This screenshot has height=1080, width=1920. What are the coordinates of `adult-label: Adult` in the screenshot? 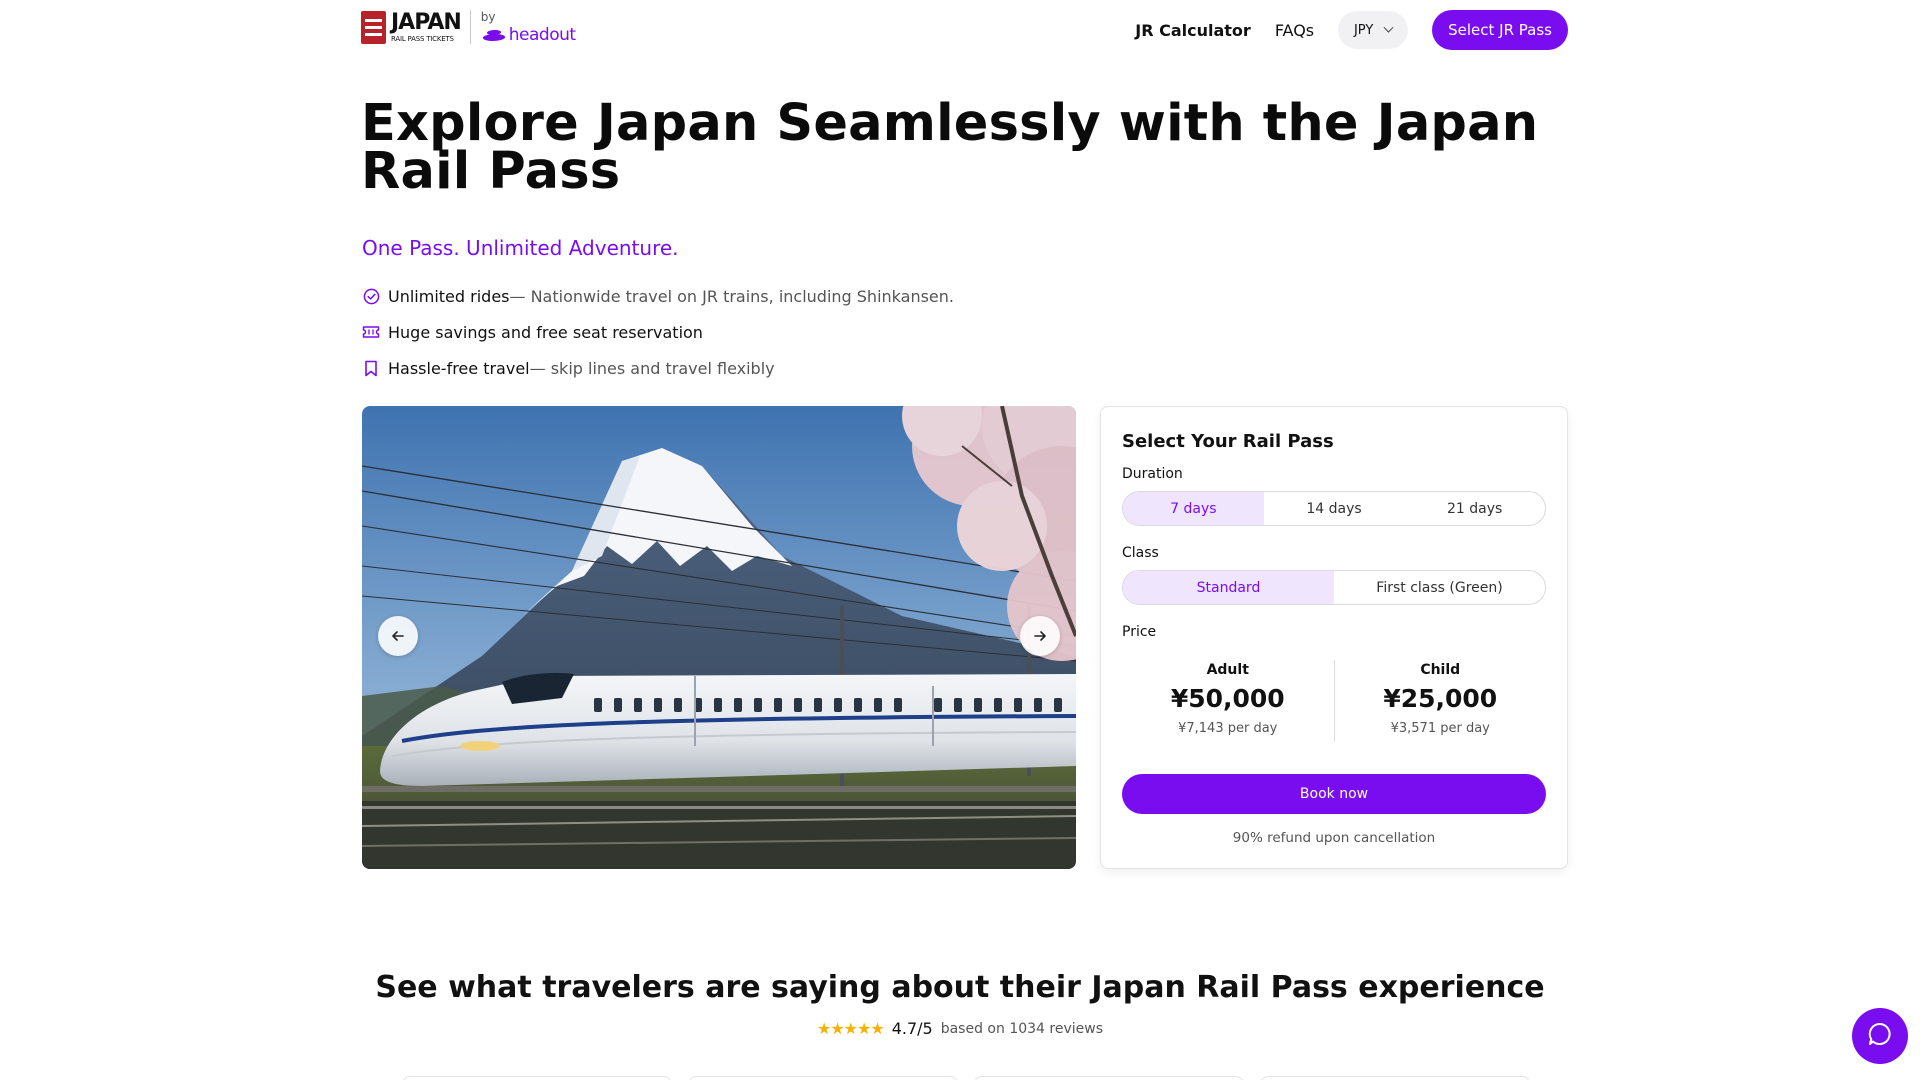 It's located at (1227, 670).